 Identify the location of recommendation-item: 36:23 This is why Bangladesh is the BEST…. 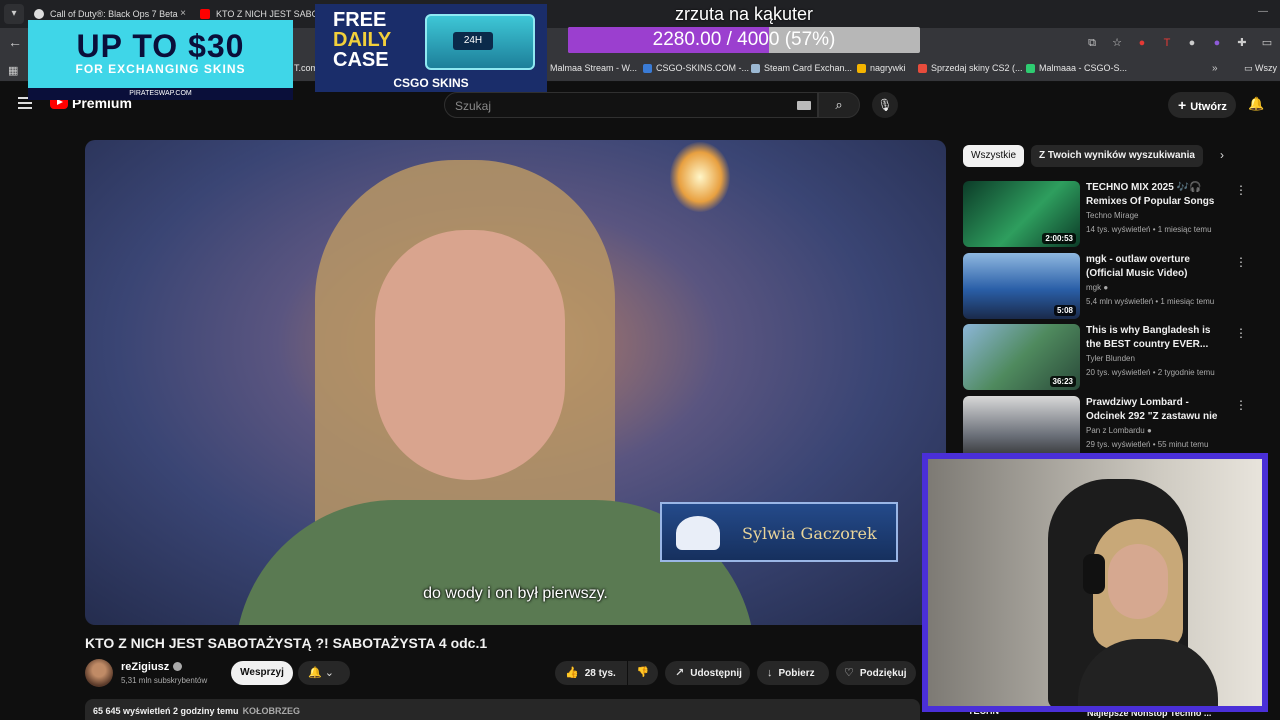
(1108, 357).